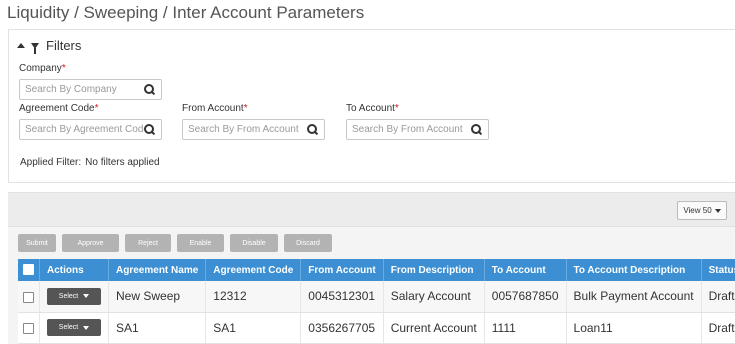  What do you see at coordinates (37, 243) in the screenshot?
I see `submit-button: Submit` at bounding box center [37, 243].